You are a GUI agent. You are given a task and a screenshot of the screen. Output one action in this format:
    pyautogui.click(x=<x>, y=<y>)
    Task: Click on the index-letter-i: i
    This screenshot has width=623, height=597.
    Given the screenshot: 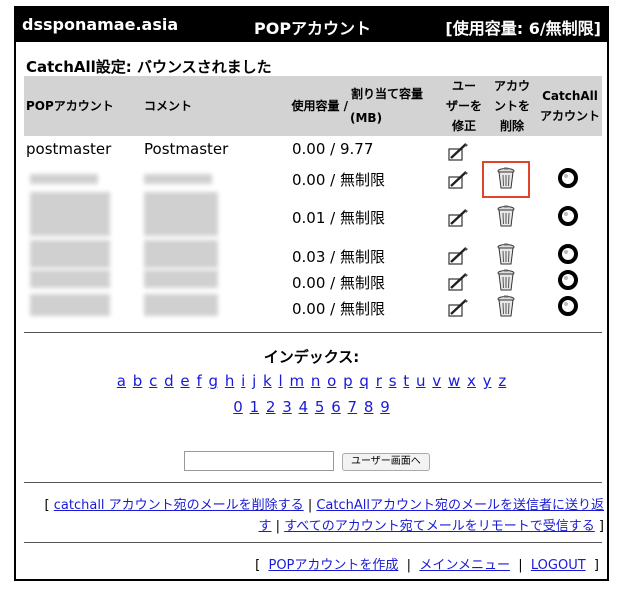 What is the action you would take?
    pyautogui.click(x=243, y=381)
    